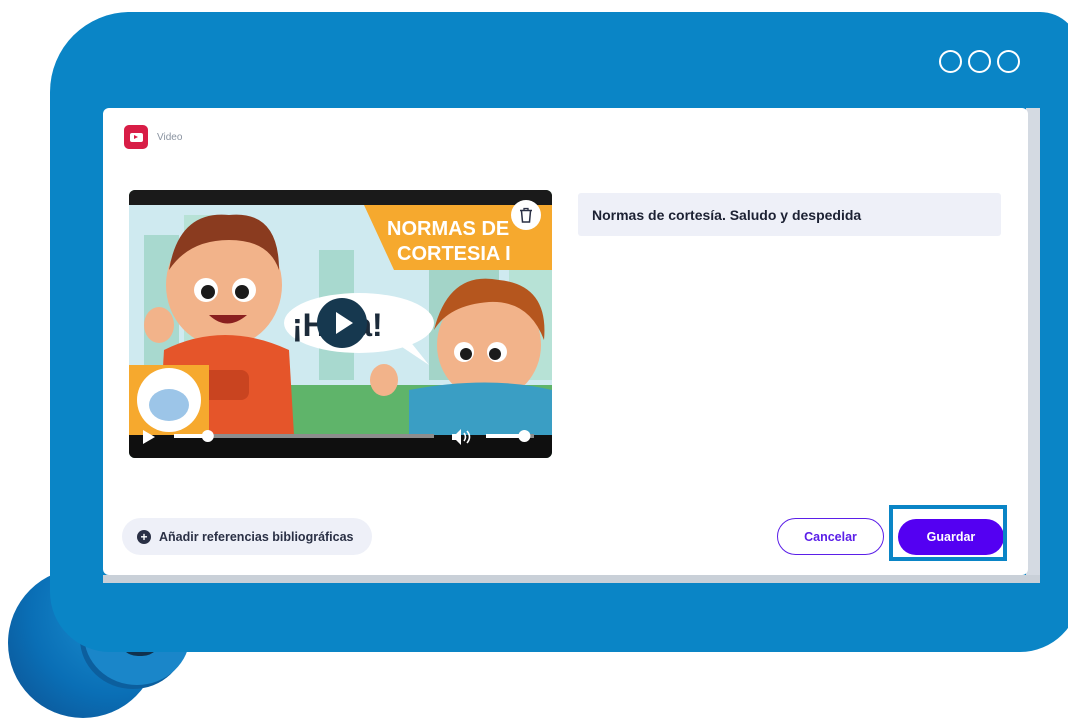  I want to click on modal-header: Video, so click(153, 137).